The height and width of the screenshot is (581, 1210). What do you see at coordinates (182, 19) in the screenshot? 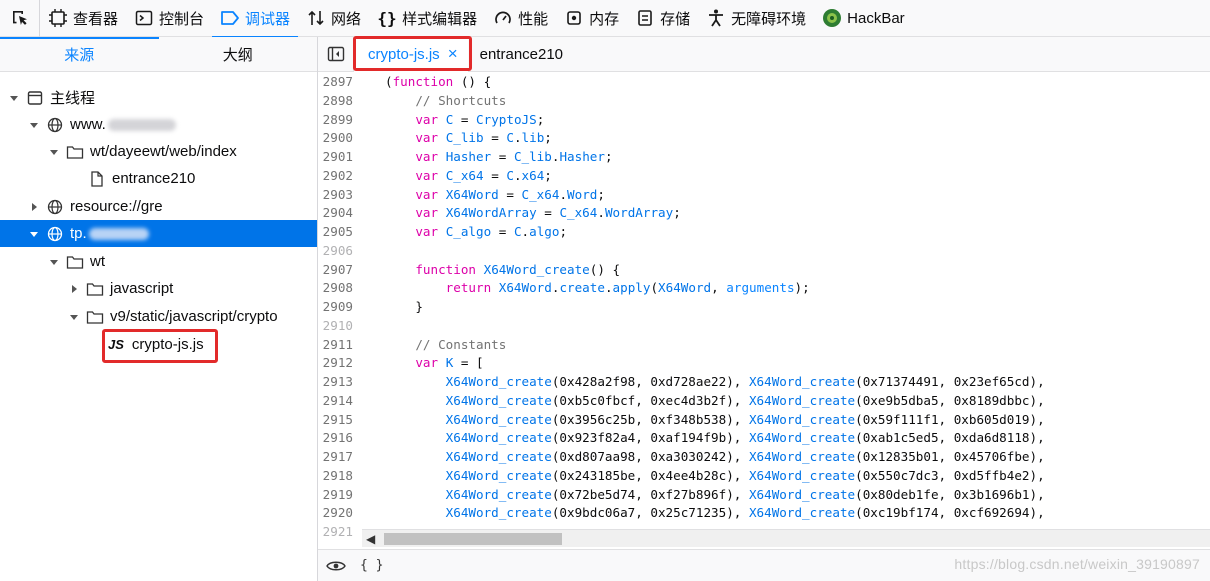
I see `tab-console-label: 控制台` at bounding box center [182, 19].